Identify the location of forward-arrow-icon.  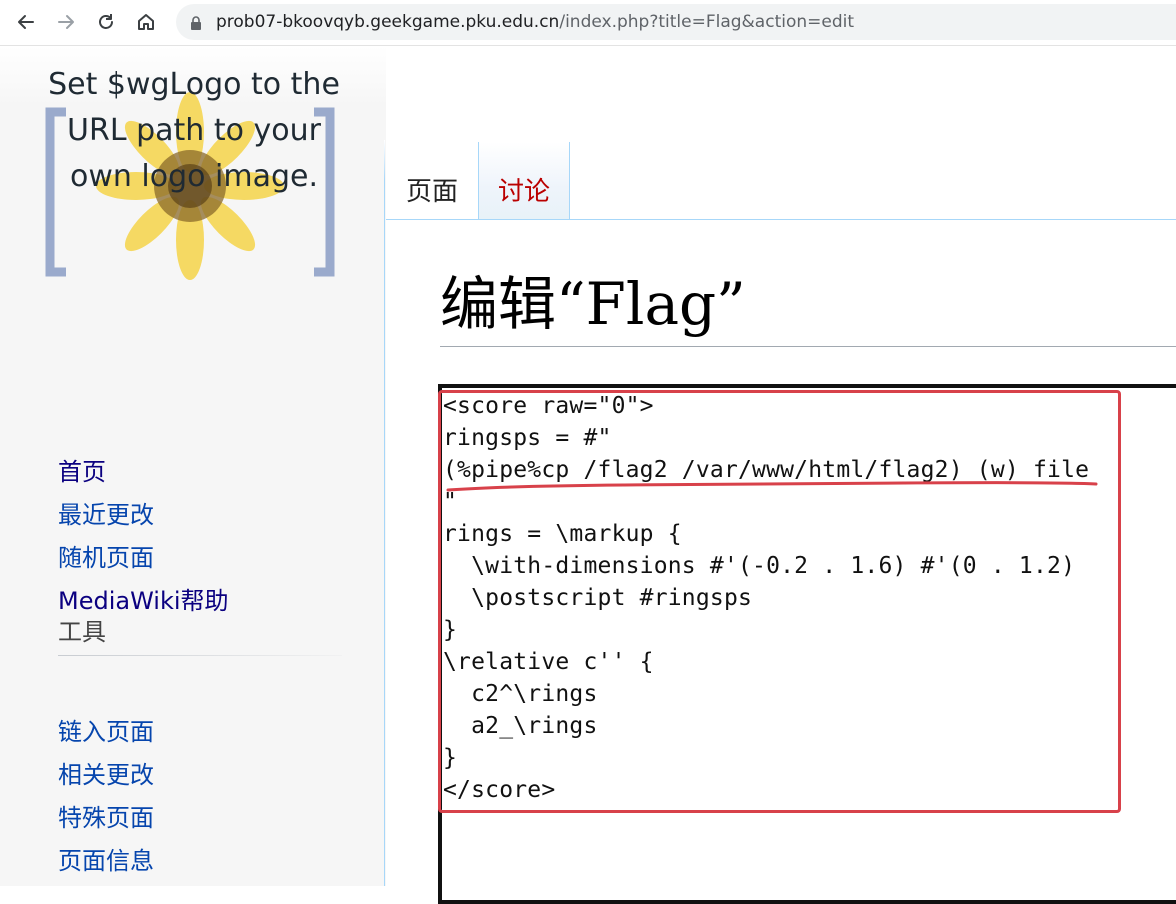
(66, 22).